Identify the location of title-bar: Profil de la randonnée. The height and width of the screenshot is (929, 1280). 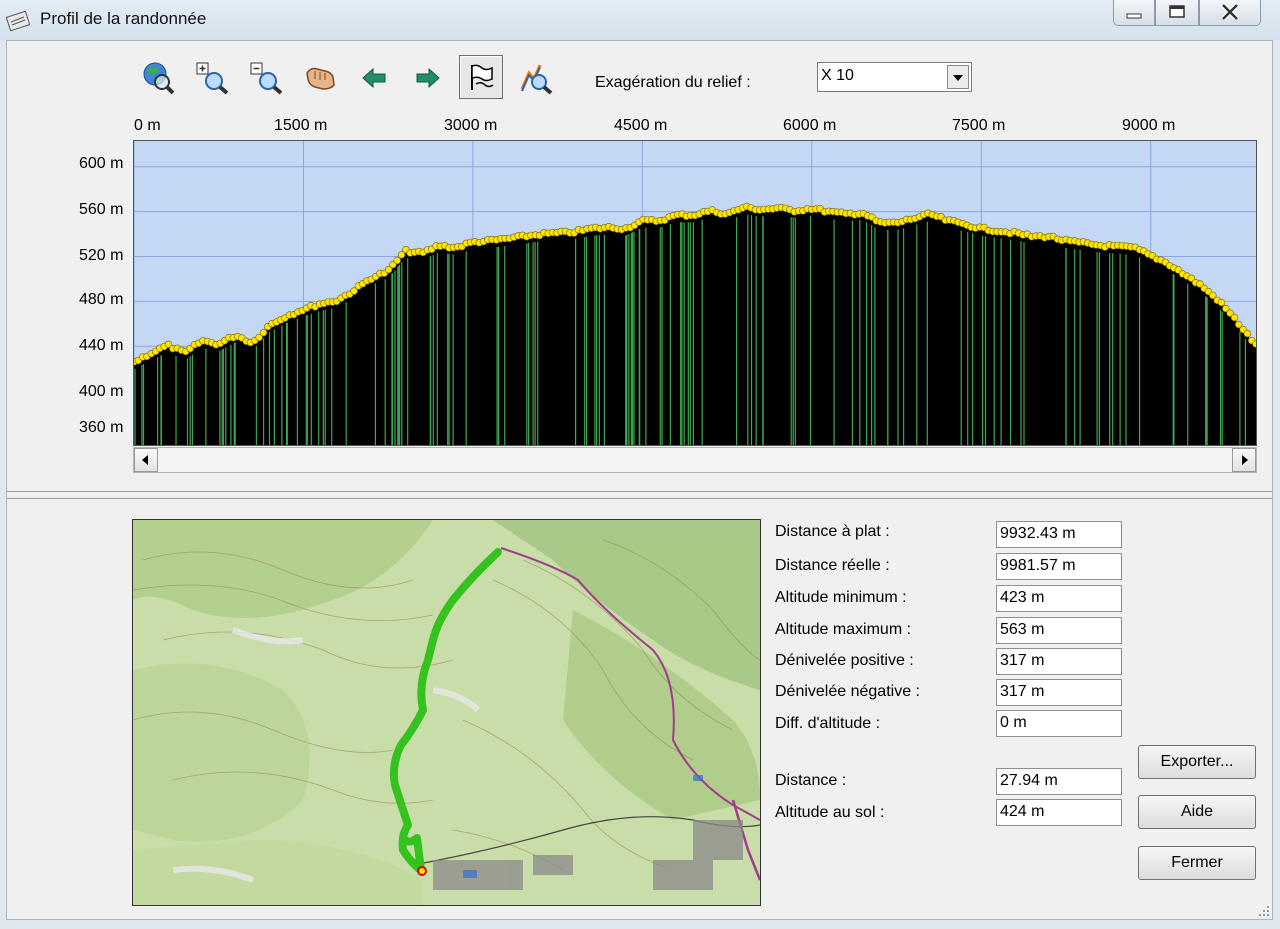
(640, 20).